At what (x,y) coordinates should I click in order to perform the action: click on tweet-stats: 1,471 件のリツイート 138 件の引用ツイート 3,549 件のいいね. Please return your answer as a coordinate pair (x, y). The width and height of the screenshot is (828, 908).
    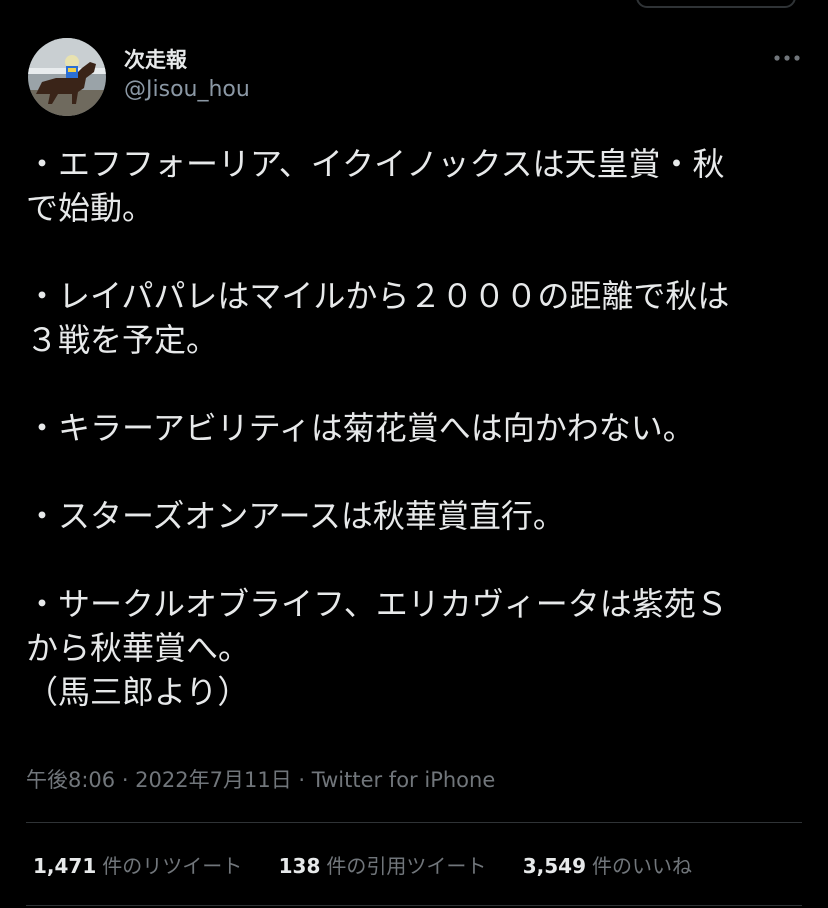
    Looking at the image, I should click on (377, 865).